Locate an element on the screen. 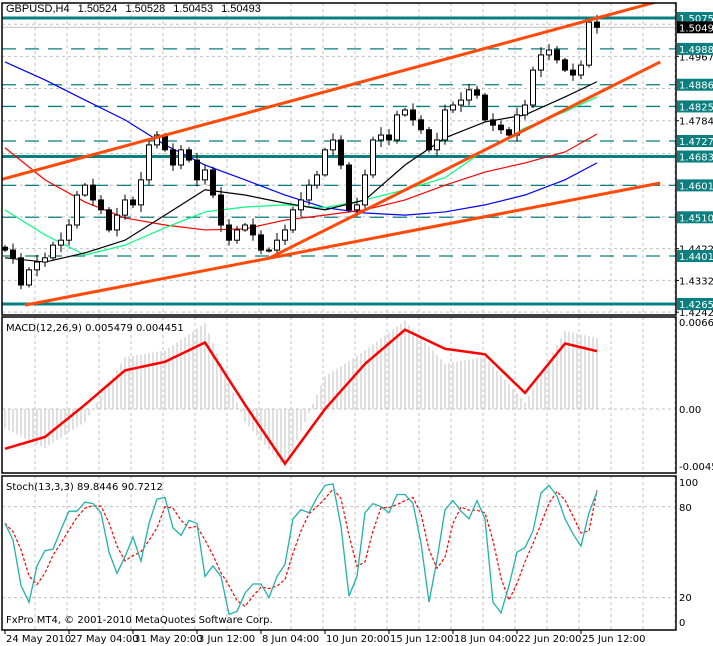 The image size is (713, 646). high-price: 1.50528 is located at coordinates (145, 9).